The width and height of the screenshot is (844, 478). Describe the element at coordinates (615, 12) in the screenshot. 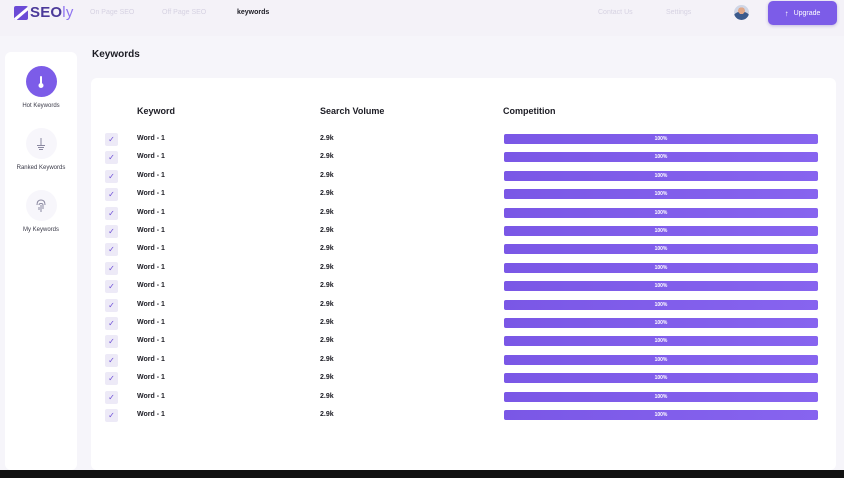

I see `nav-link-contact-us: Contact Us` at that location.